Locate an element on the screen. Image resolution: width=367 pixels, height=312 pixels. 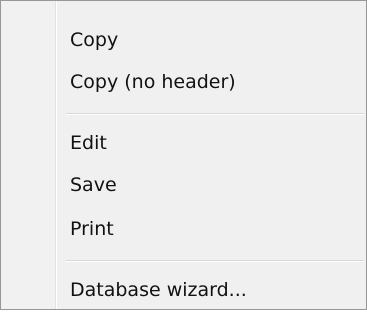
menu-item-label: Copy is located at coordinates (94, 40).